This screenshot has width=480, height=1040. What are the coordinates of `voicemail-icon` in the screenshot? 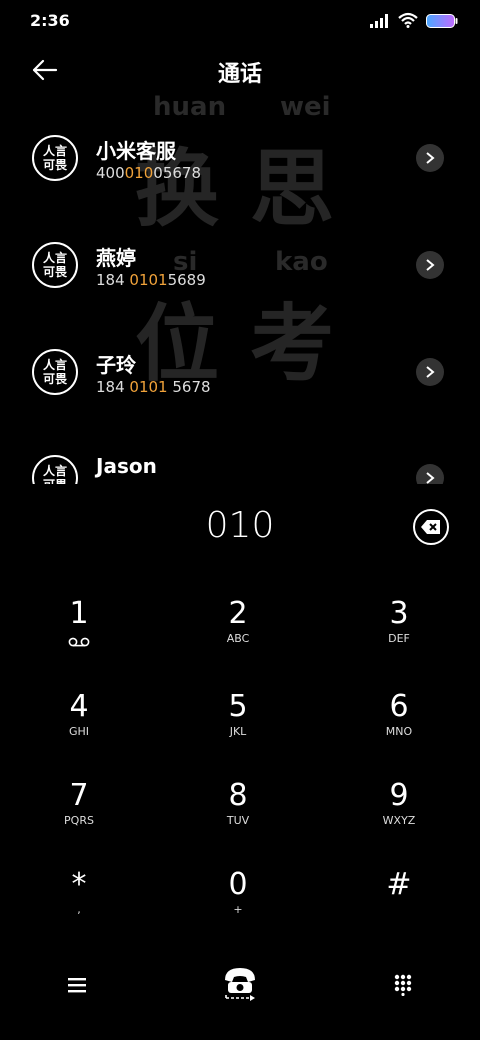 It's located at (79, 641).